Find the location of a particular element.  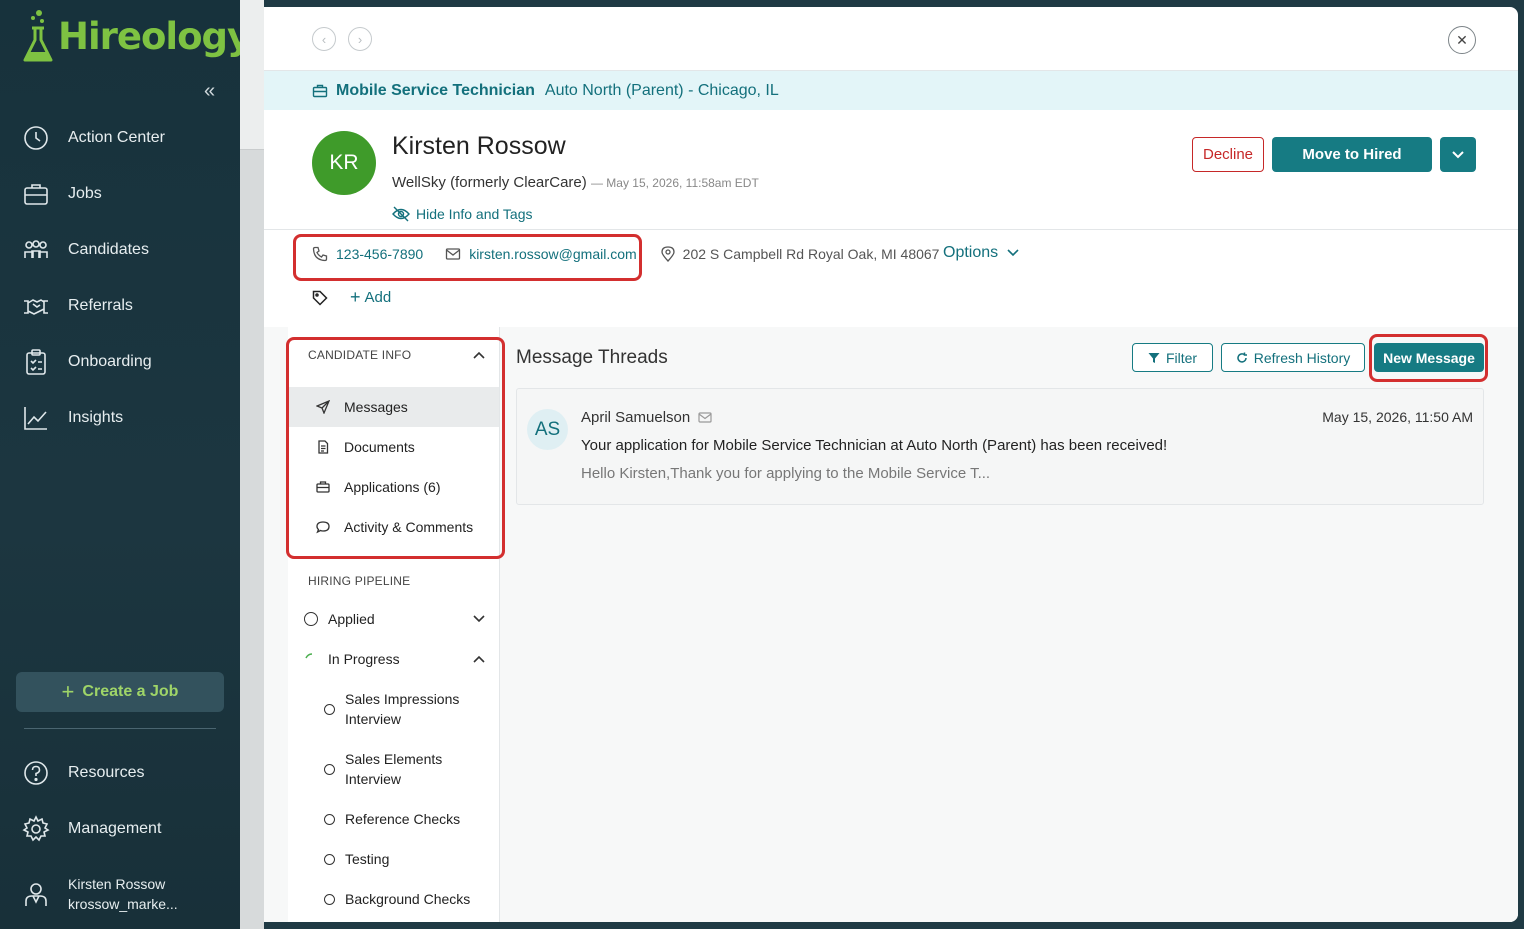

applied-date: — May 15, 2026, 11:58am EDT is located at coordinates (674, 183).